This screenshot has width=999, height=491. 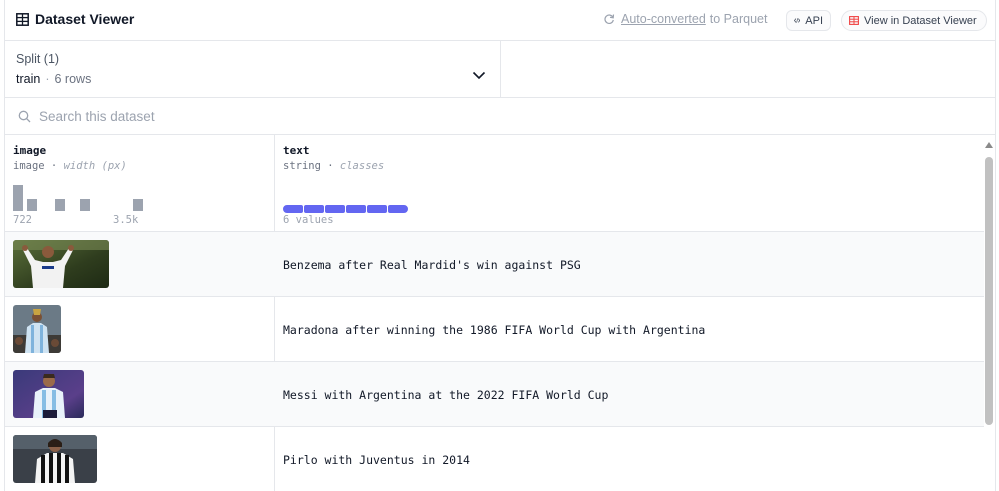 What do you see at coordinates (28, 79) in the screenshot?
I see `split-name: train` at bounding box center [28, 79].